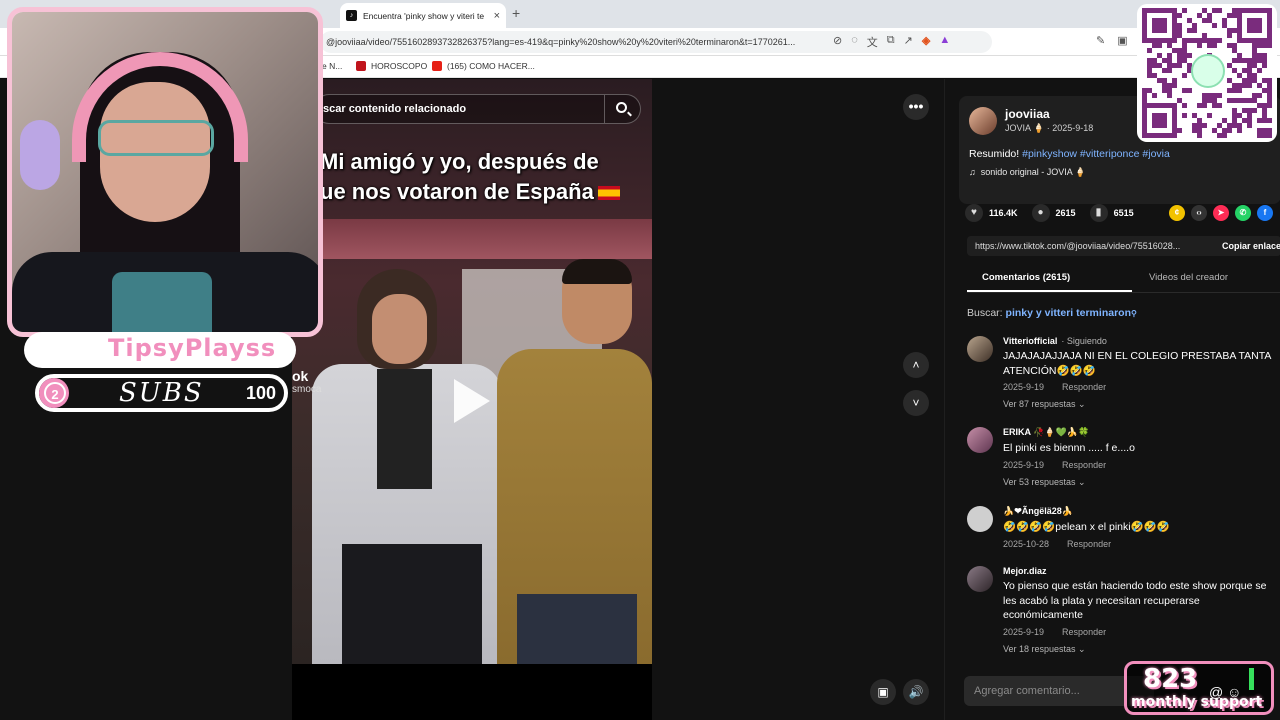  I want to click on more-options-button: •••, so click(916, 107).